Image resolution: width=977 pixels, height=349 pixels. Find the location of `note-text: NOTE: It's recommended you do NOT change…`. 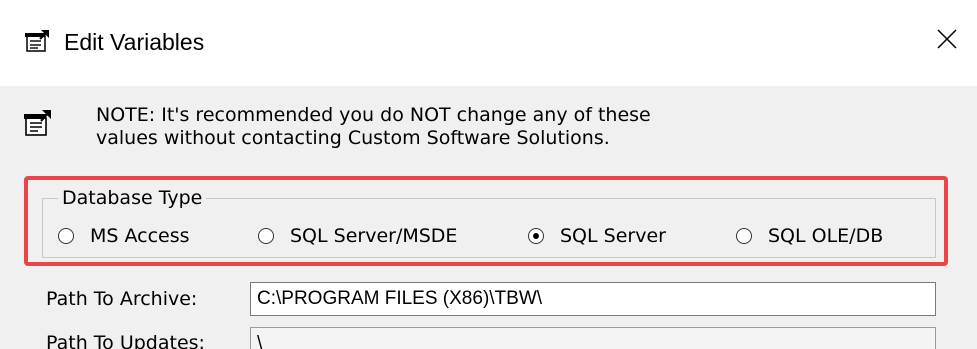

note-text: NOTE: It's recommended you do NOT change… is located at coordinates (373, 126).